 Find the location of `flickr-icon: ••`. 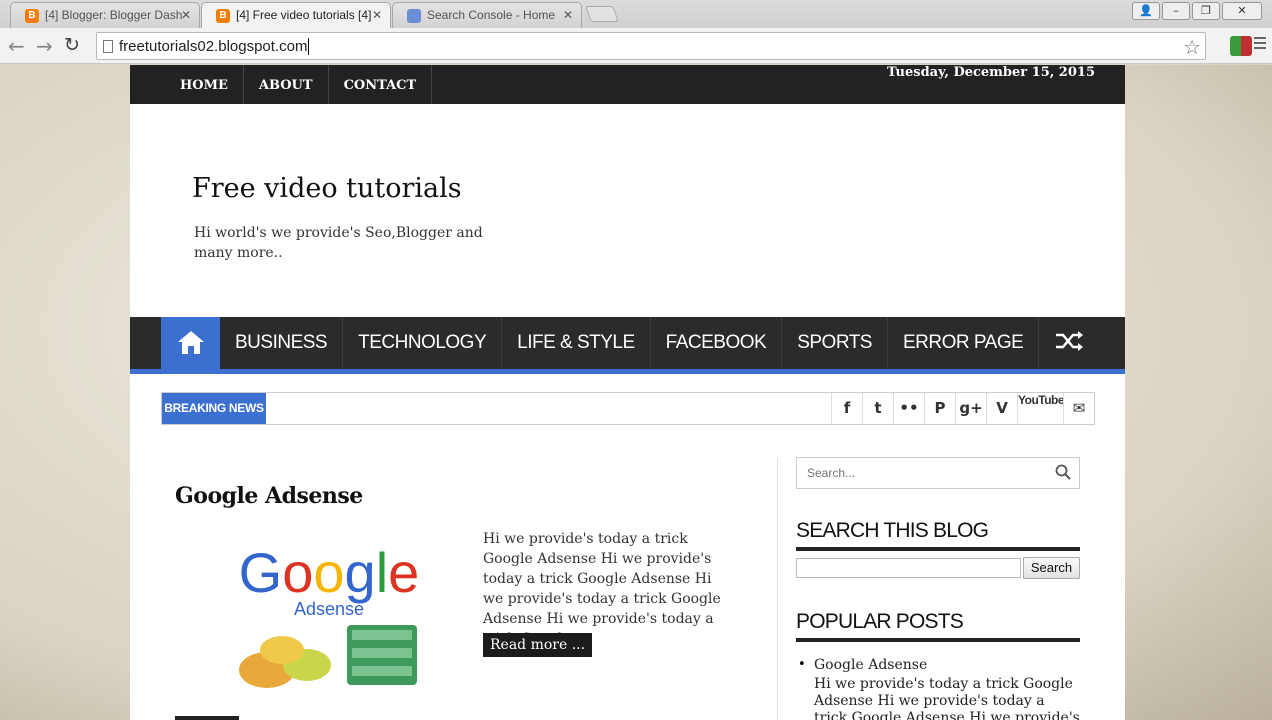

flickr-icon: •• is located at coordinates (908, 408).